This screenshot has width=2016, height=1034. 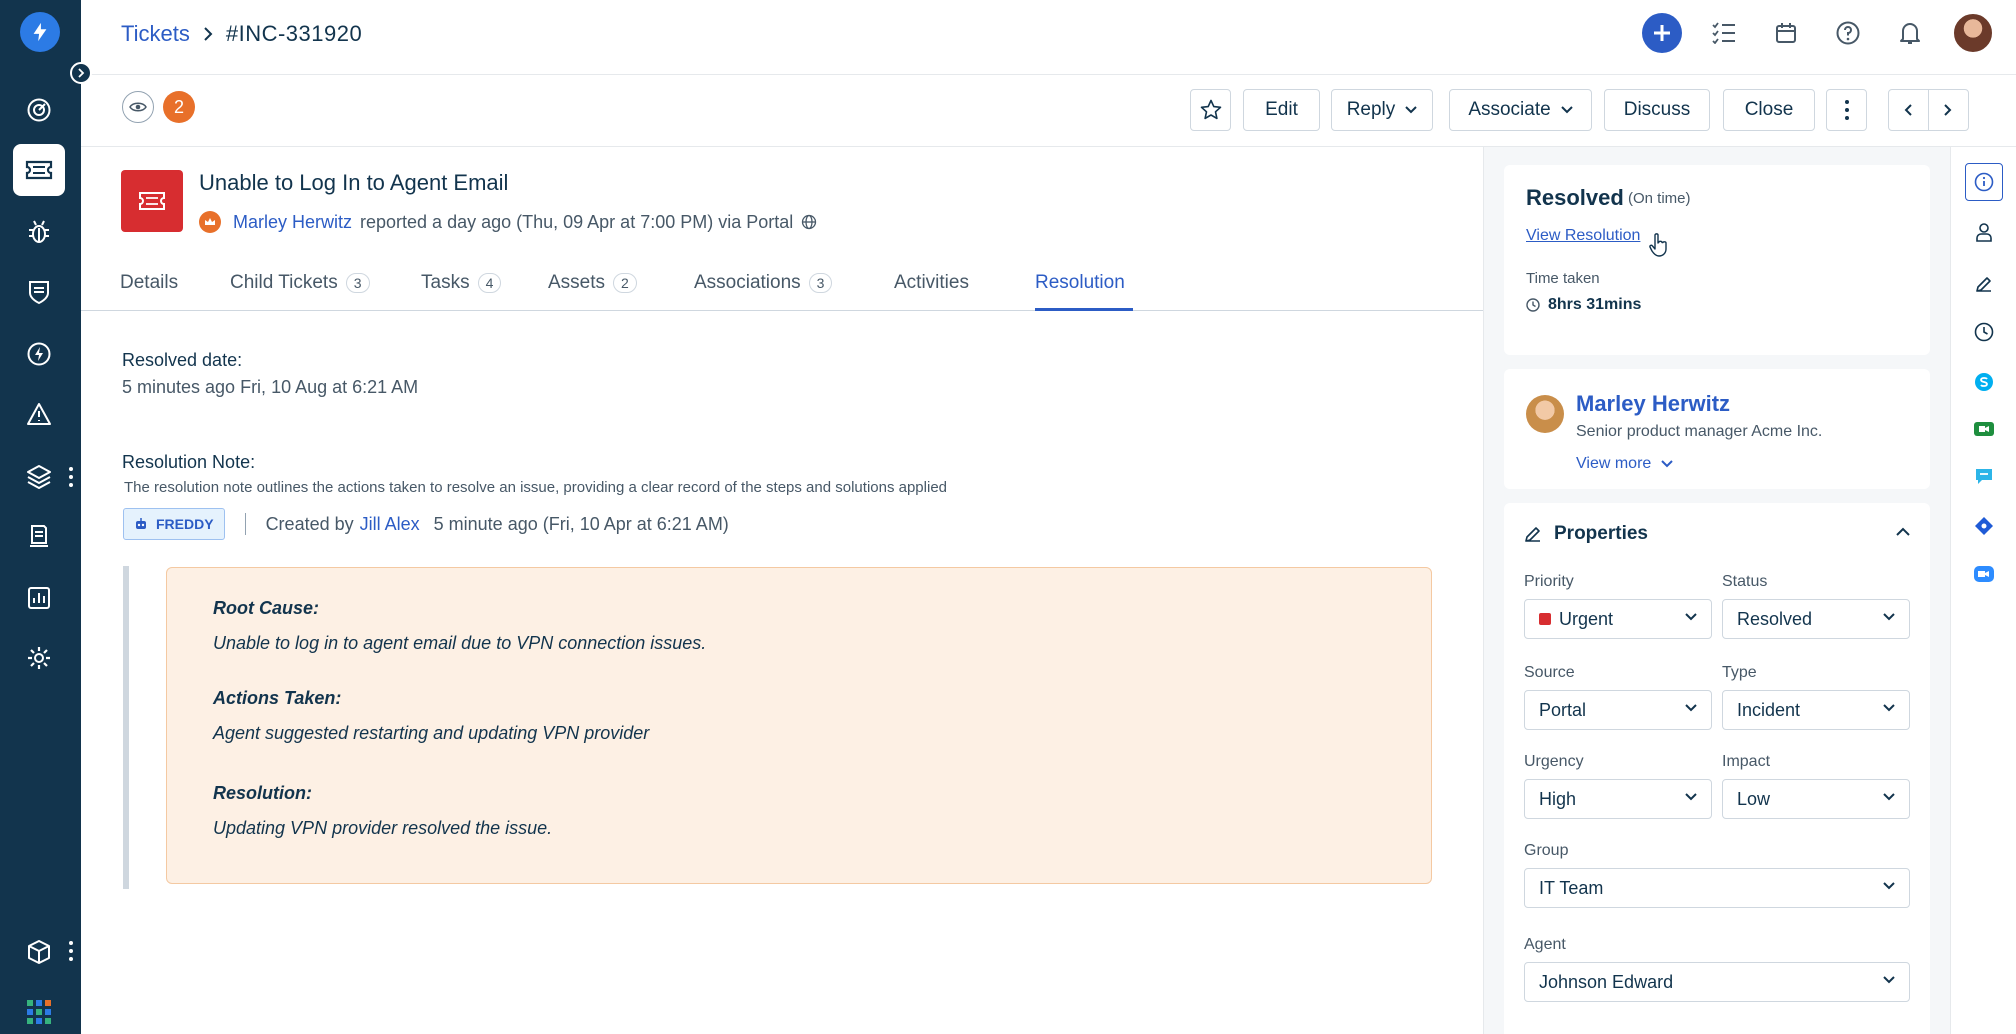 I want to click on associate-button-label: Associate, so click(x=1509, y=109).